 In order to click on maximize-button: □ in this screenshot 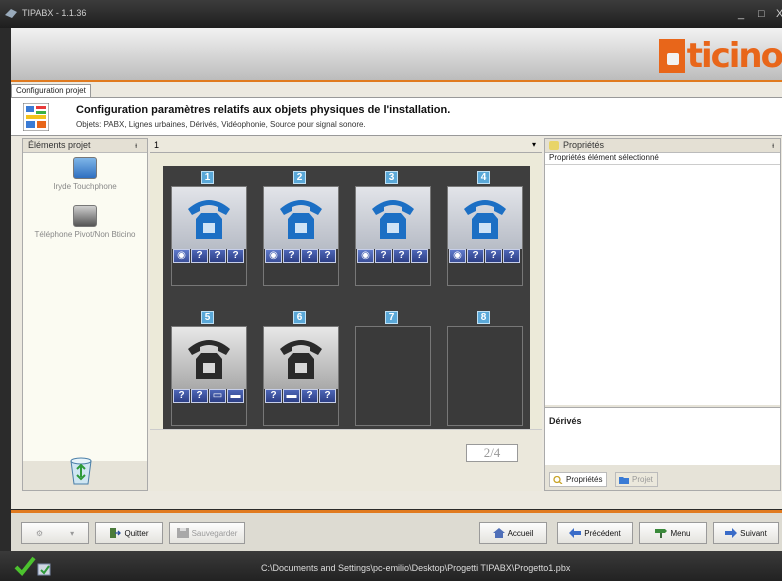, I will do `click(761, 14)`.